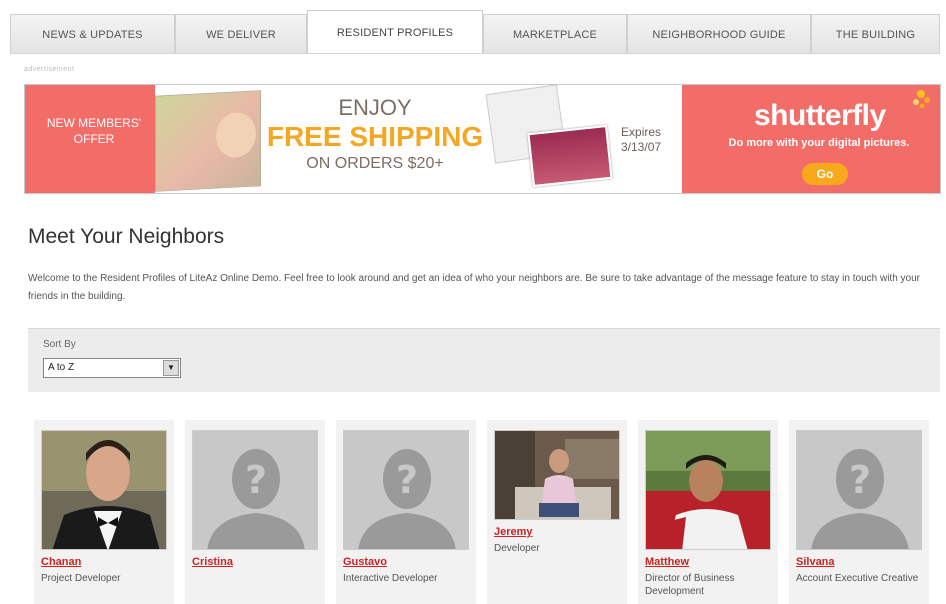 The width and height of the screenshot is (946, 604). Describe the element at coordinates (395, 32) in the screenshot. I see `tab-resident-profiles: RESIDENT PROFILES` at that location.